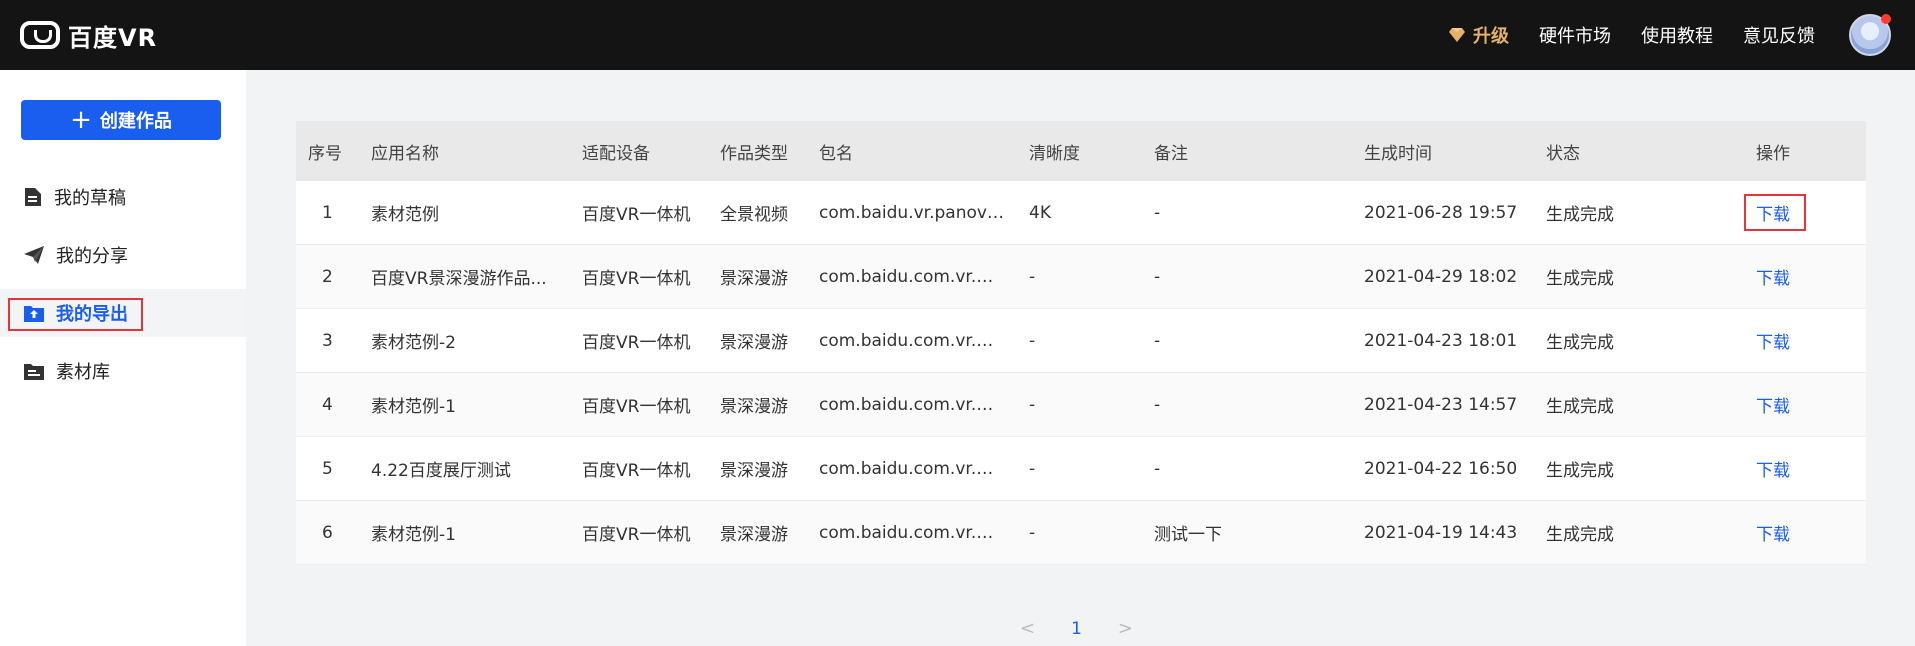 The width and height of the screenshot is (1915, 646). What do you see at coordinates (135, 121) in the screenshot?
I see `create-work-label: 创建作品` at bounding box center [135, 121].